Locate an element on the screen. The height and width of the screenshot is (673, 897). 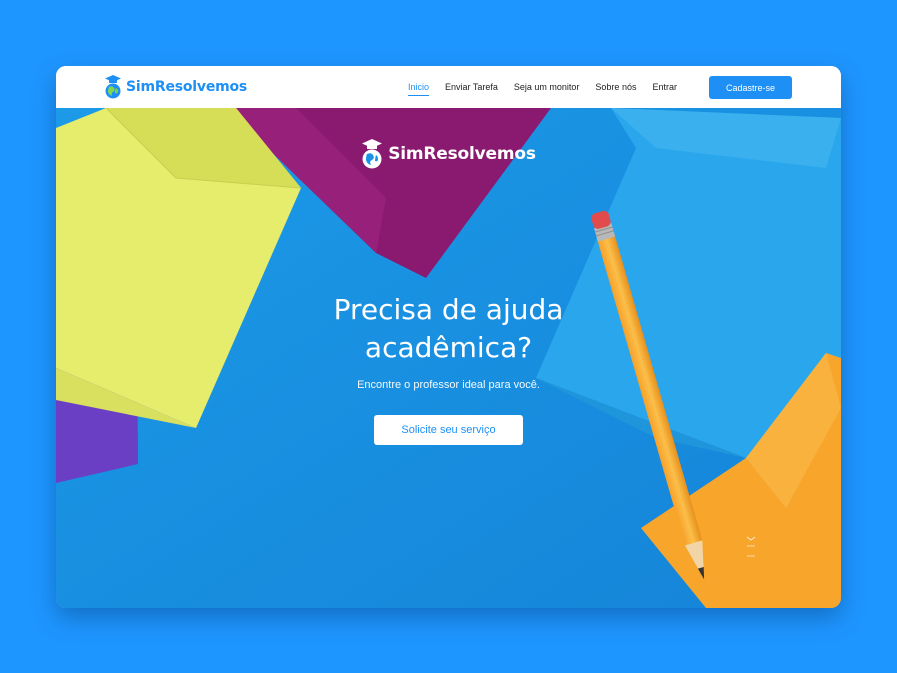
nav-link-entrar: Entrar is located at coordinates (664, 87).